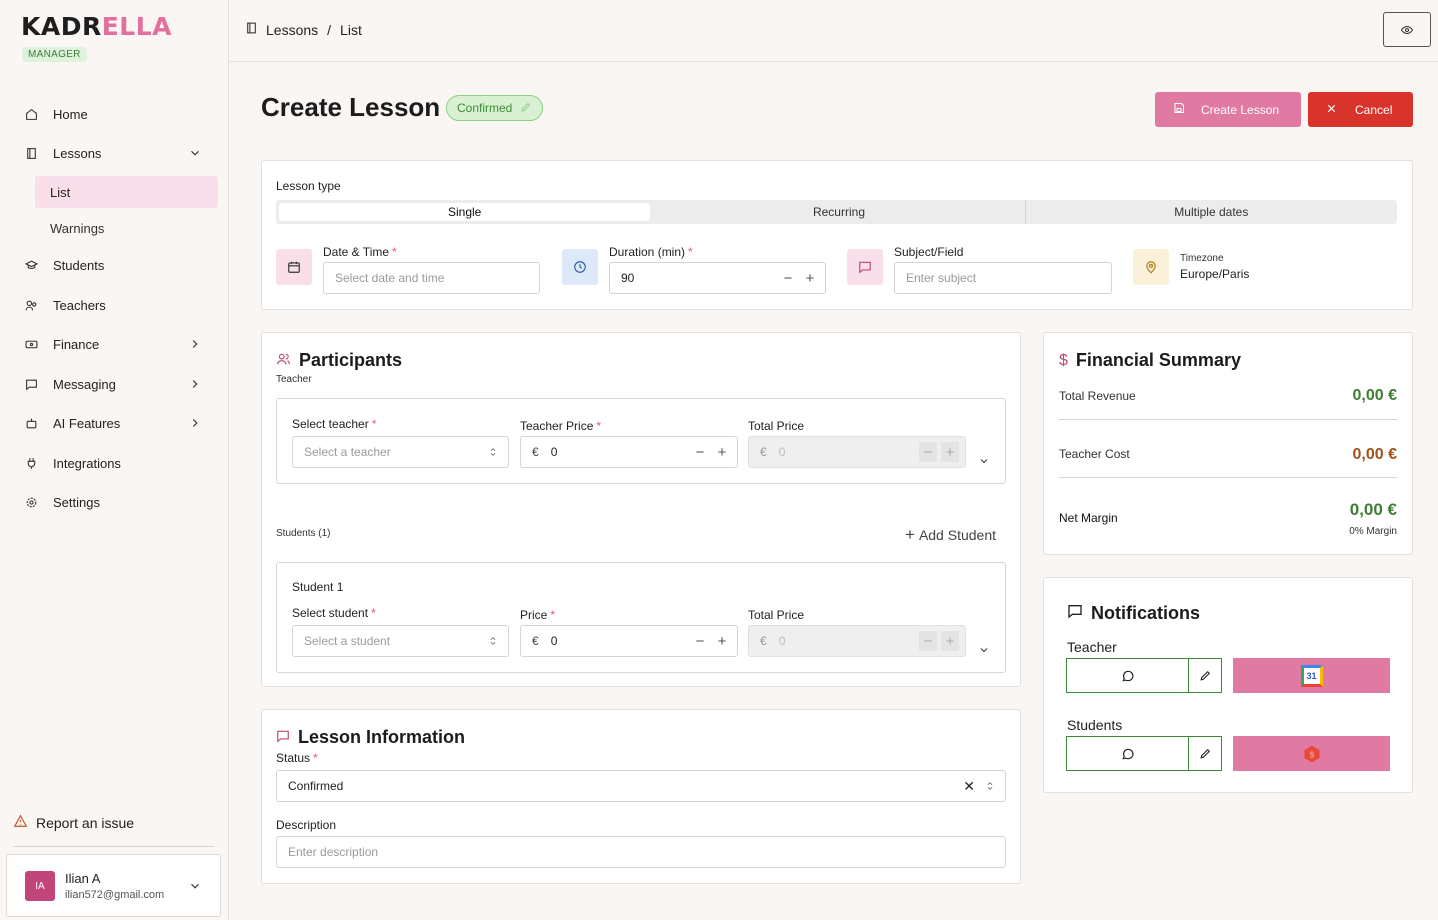 The width and height of the screenshot is (1438, 920). I want to click on description-input: Enter description, so click(641, 852).